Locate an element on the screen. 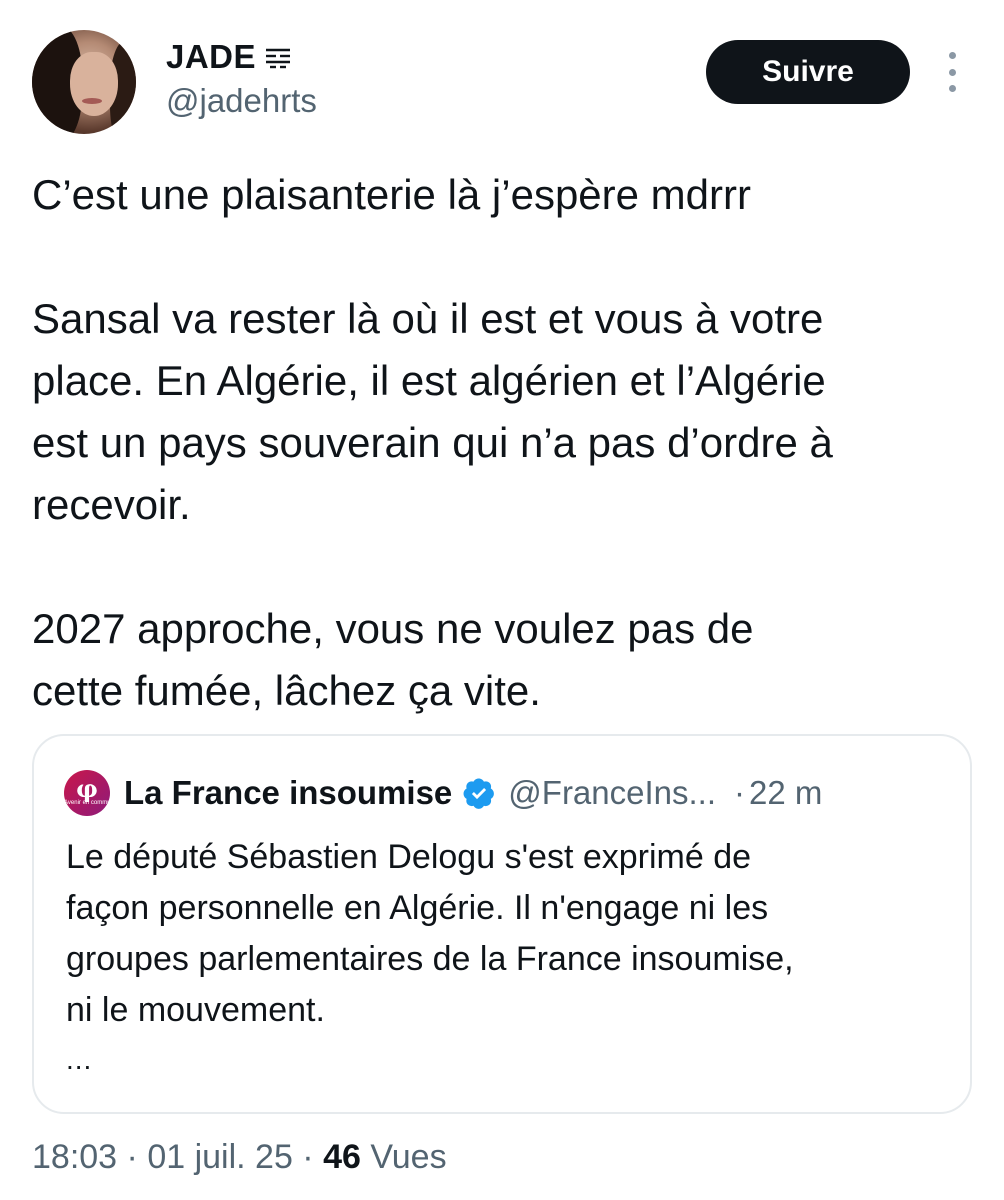 The height and width of the screenshot is (1200, 1004). author-handle: @jadehrts is located at coordinates (241, 101).